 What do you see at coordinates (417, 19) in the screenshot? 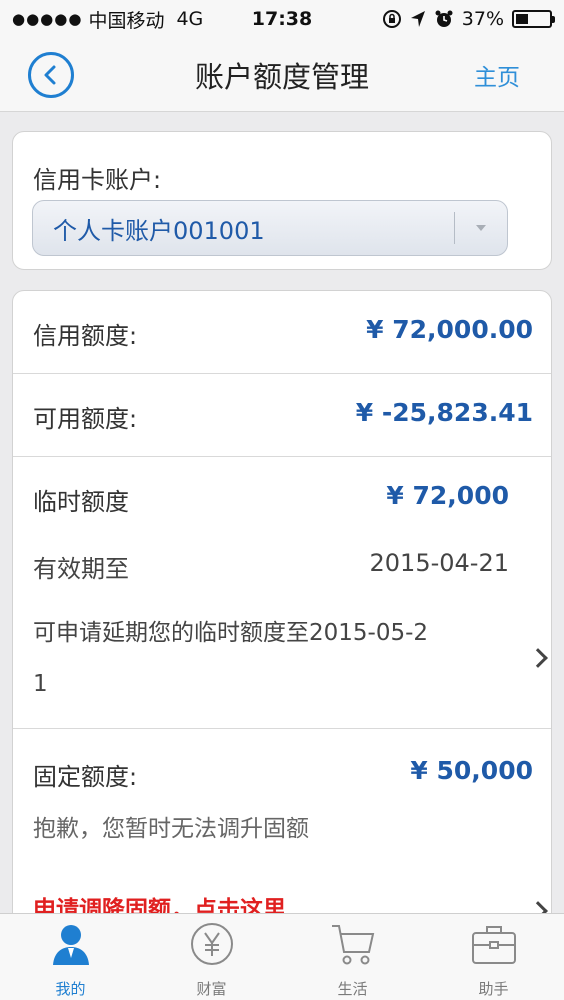
I see `location-icon` at bounding box center [417, 19].